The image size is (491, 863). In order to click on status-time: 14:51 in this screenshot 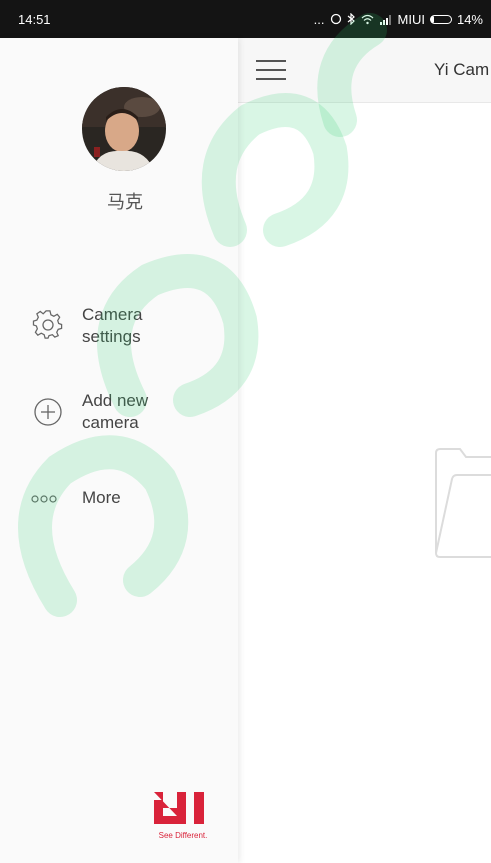, I will do `click(34, 19)`.